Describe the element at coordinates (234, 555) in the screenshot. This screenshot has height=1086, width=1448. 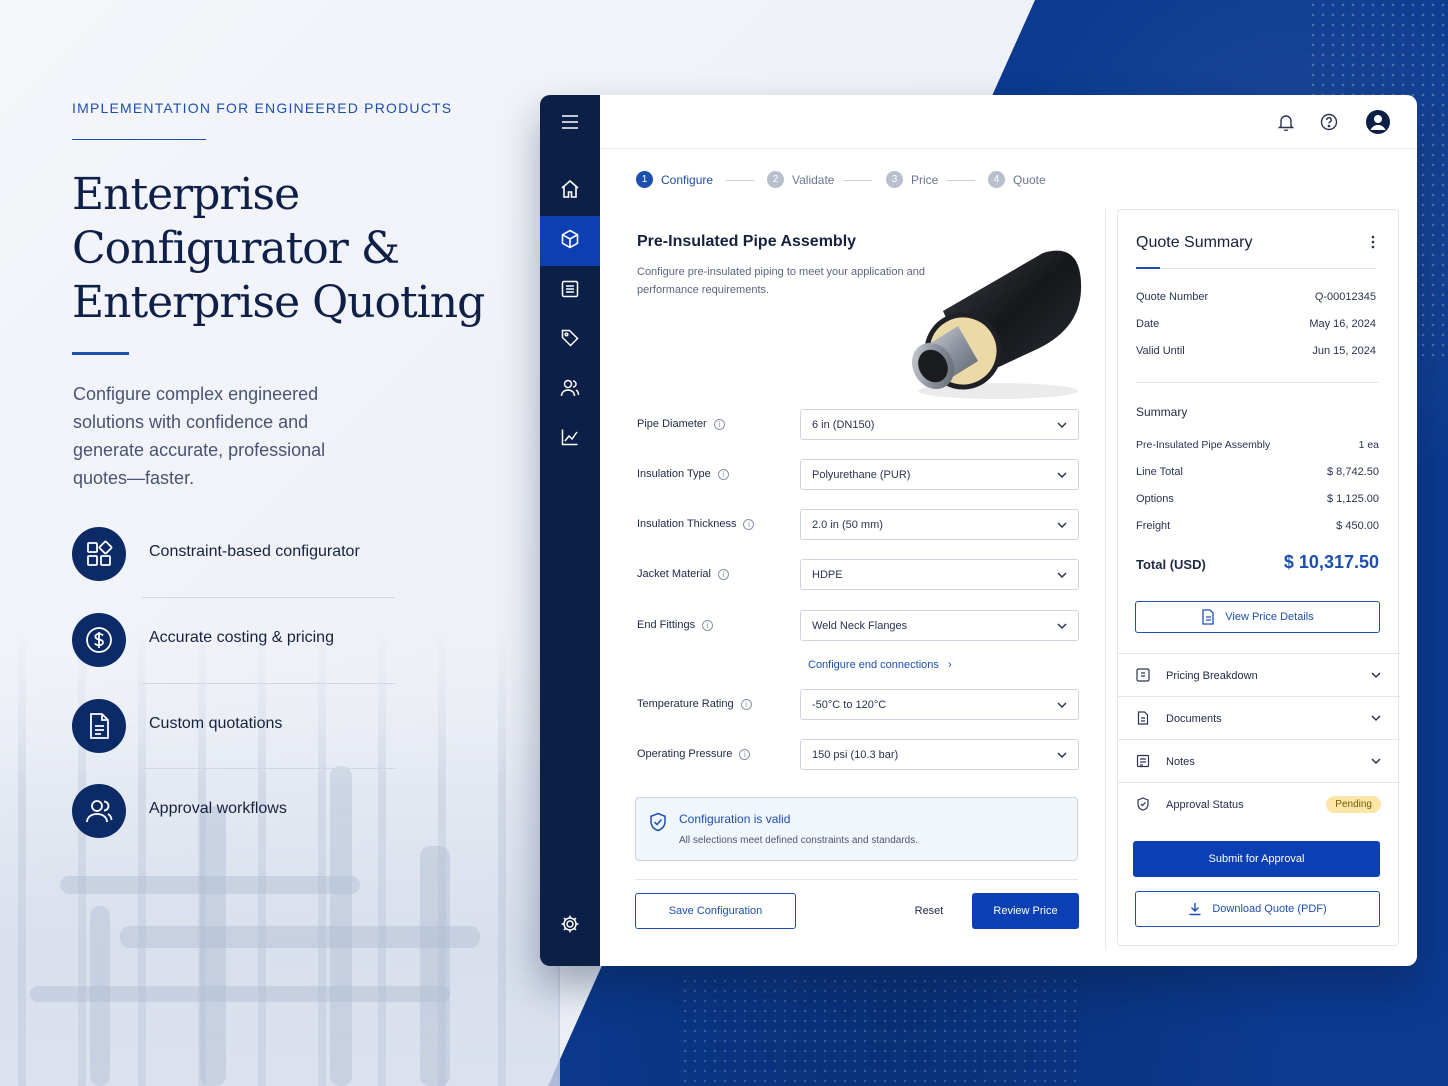
I see `feature-constraint-configurator: Constraint-based configurator` at that location.